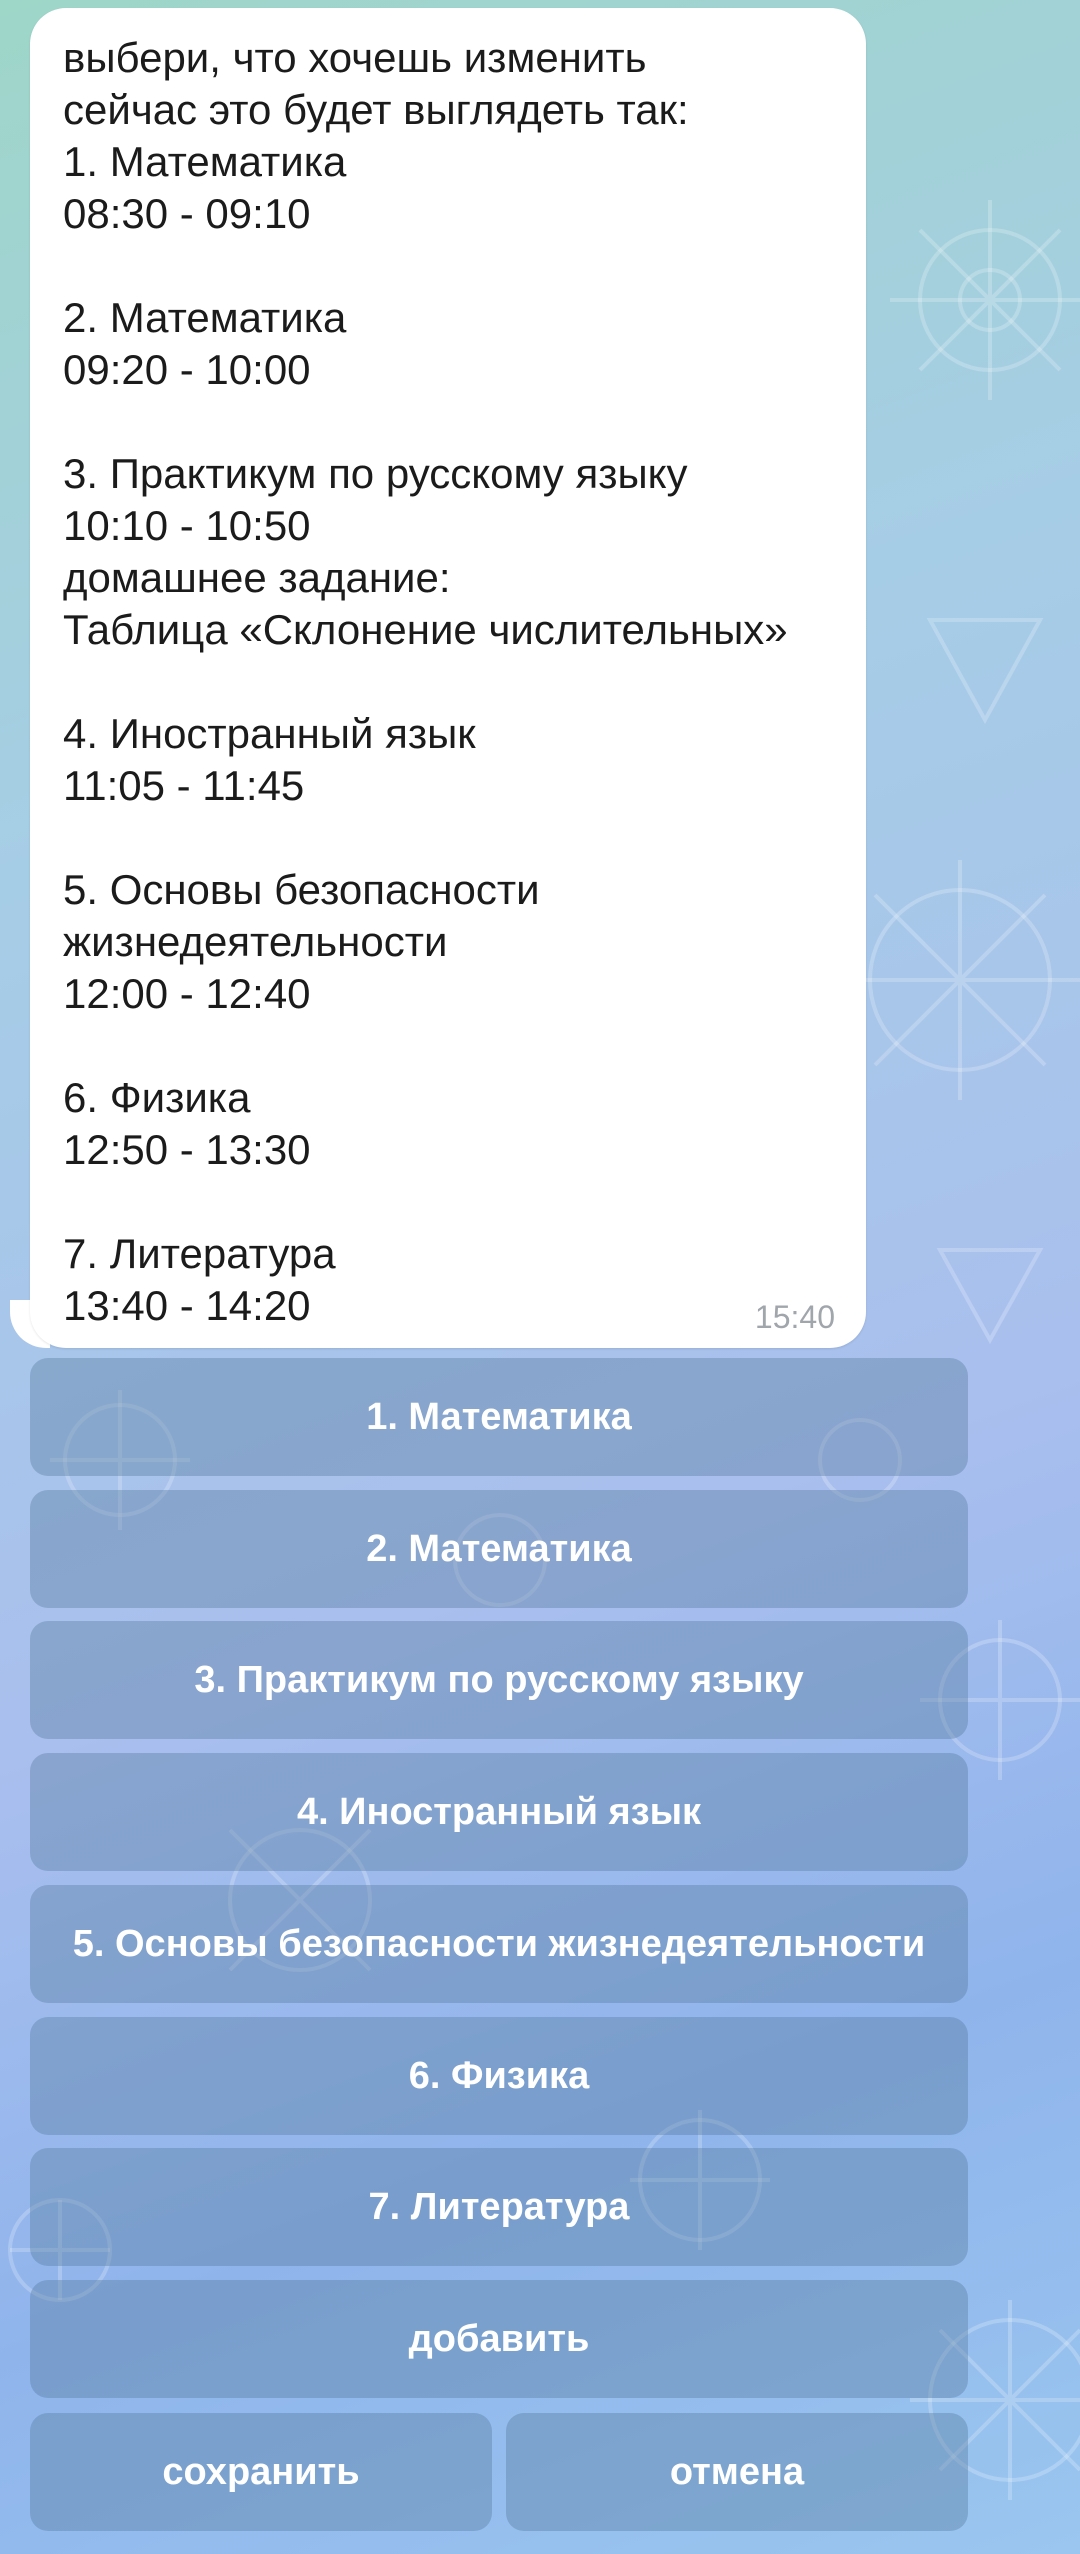 This screenshot has width=1080, height=2554. I want to click on keyboard-button-lesson-4: 4. Иностранный язык, so click(499, 1812).